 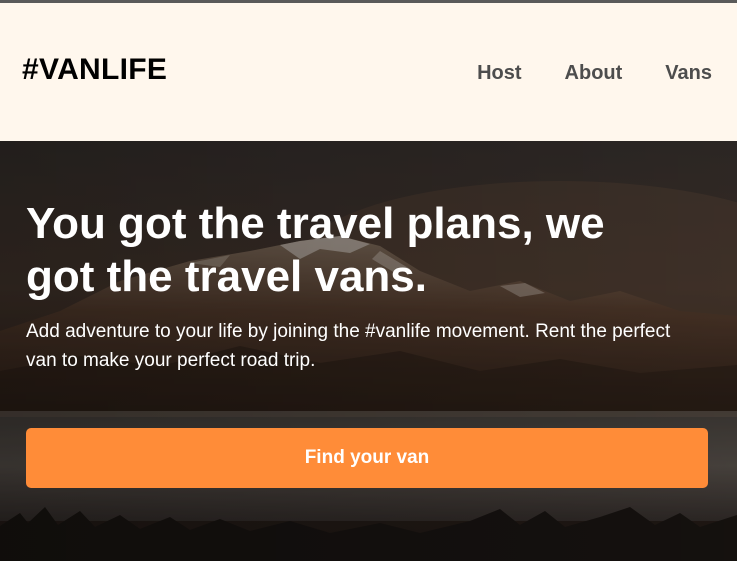 What do you see at coordinates (688, 73) in the screenshot?
I see `nav-link-vans: Vans` at bounding box center [688, 73].